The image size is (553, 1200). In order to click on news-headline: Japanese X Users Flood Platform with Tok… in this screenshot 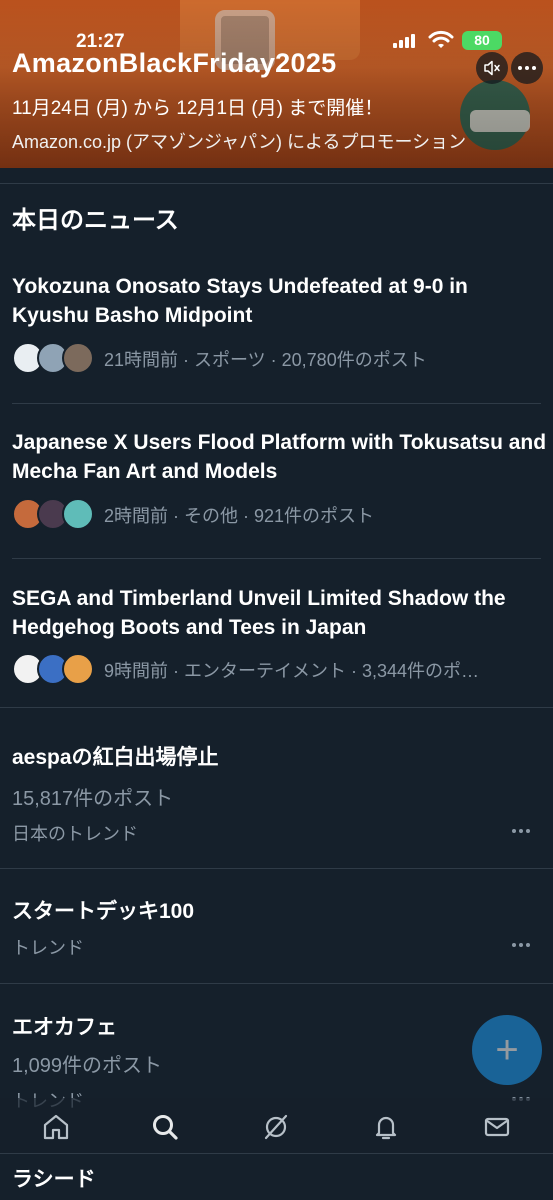, I will do `click(279, 457)`.